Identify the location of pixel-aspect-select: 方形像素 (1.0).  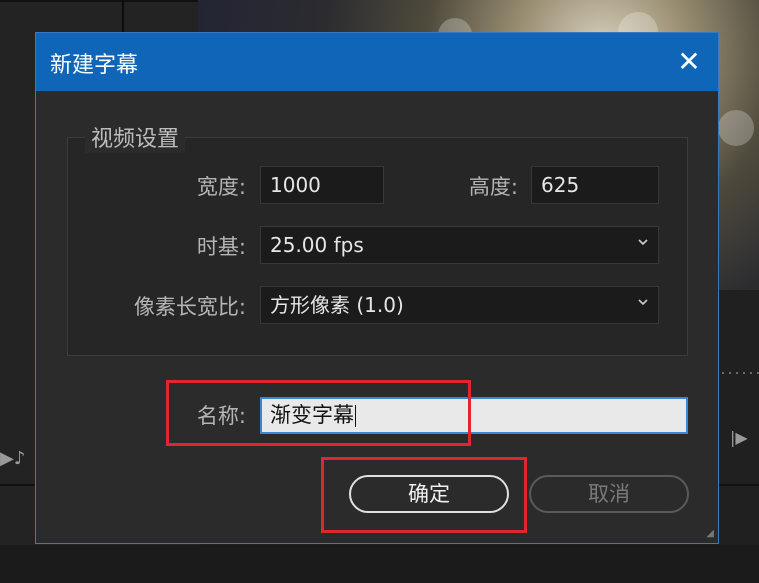
(459, 305).